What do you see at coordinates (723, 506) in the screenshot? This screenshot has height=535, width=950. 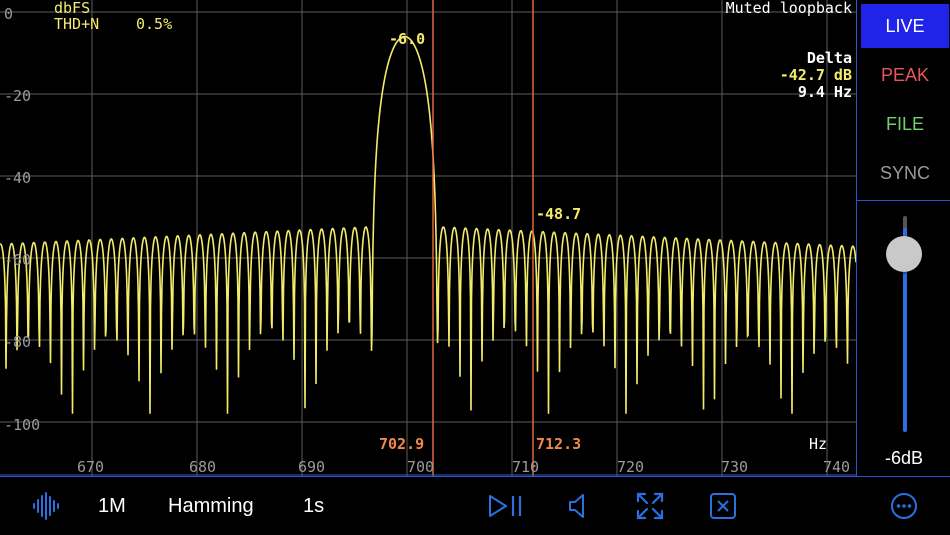 I see `clear-icon` at bounding box center [723, 506].